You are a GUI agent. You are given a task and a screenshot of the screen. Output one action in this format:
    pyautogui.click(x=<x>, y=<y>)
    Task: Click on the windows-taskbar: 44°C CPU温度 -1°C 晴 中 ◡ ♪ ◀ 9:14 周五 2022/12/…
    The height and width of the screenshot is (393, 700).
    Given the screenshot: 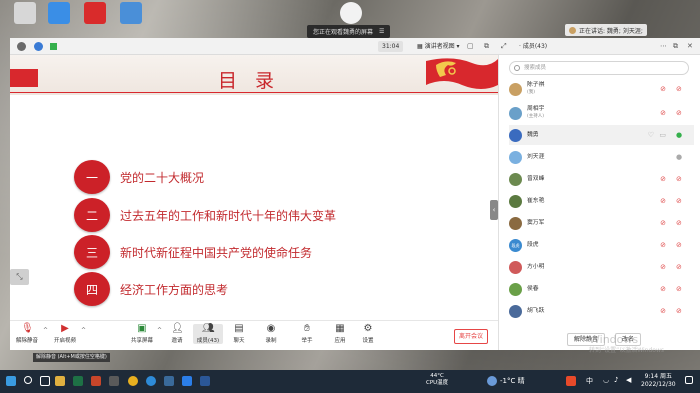 What is the action you would take?
    pyautogui.click(x=350, y=381)
    